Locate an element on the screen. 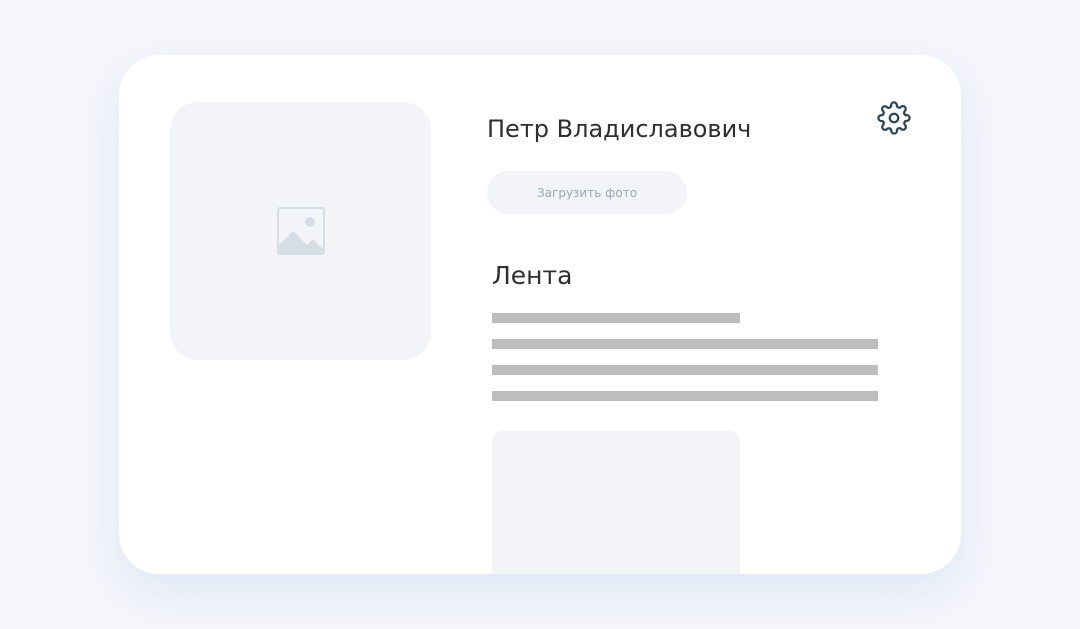 Image resolution: width=1080 pixels, height=629 pixels. settings-button is located at coordinates (894, 118).